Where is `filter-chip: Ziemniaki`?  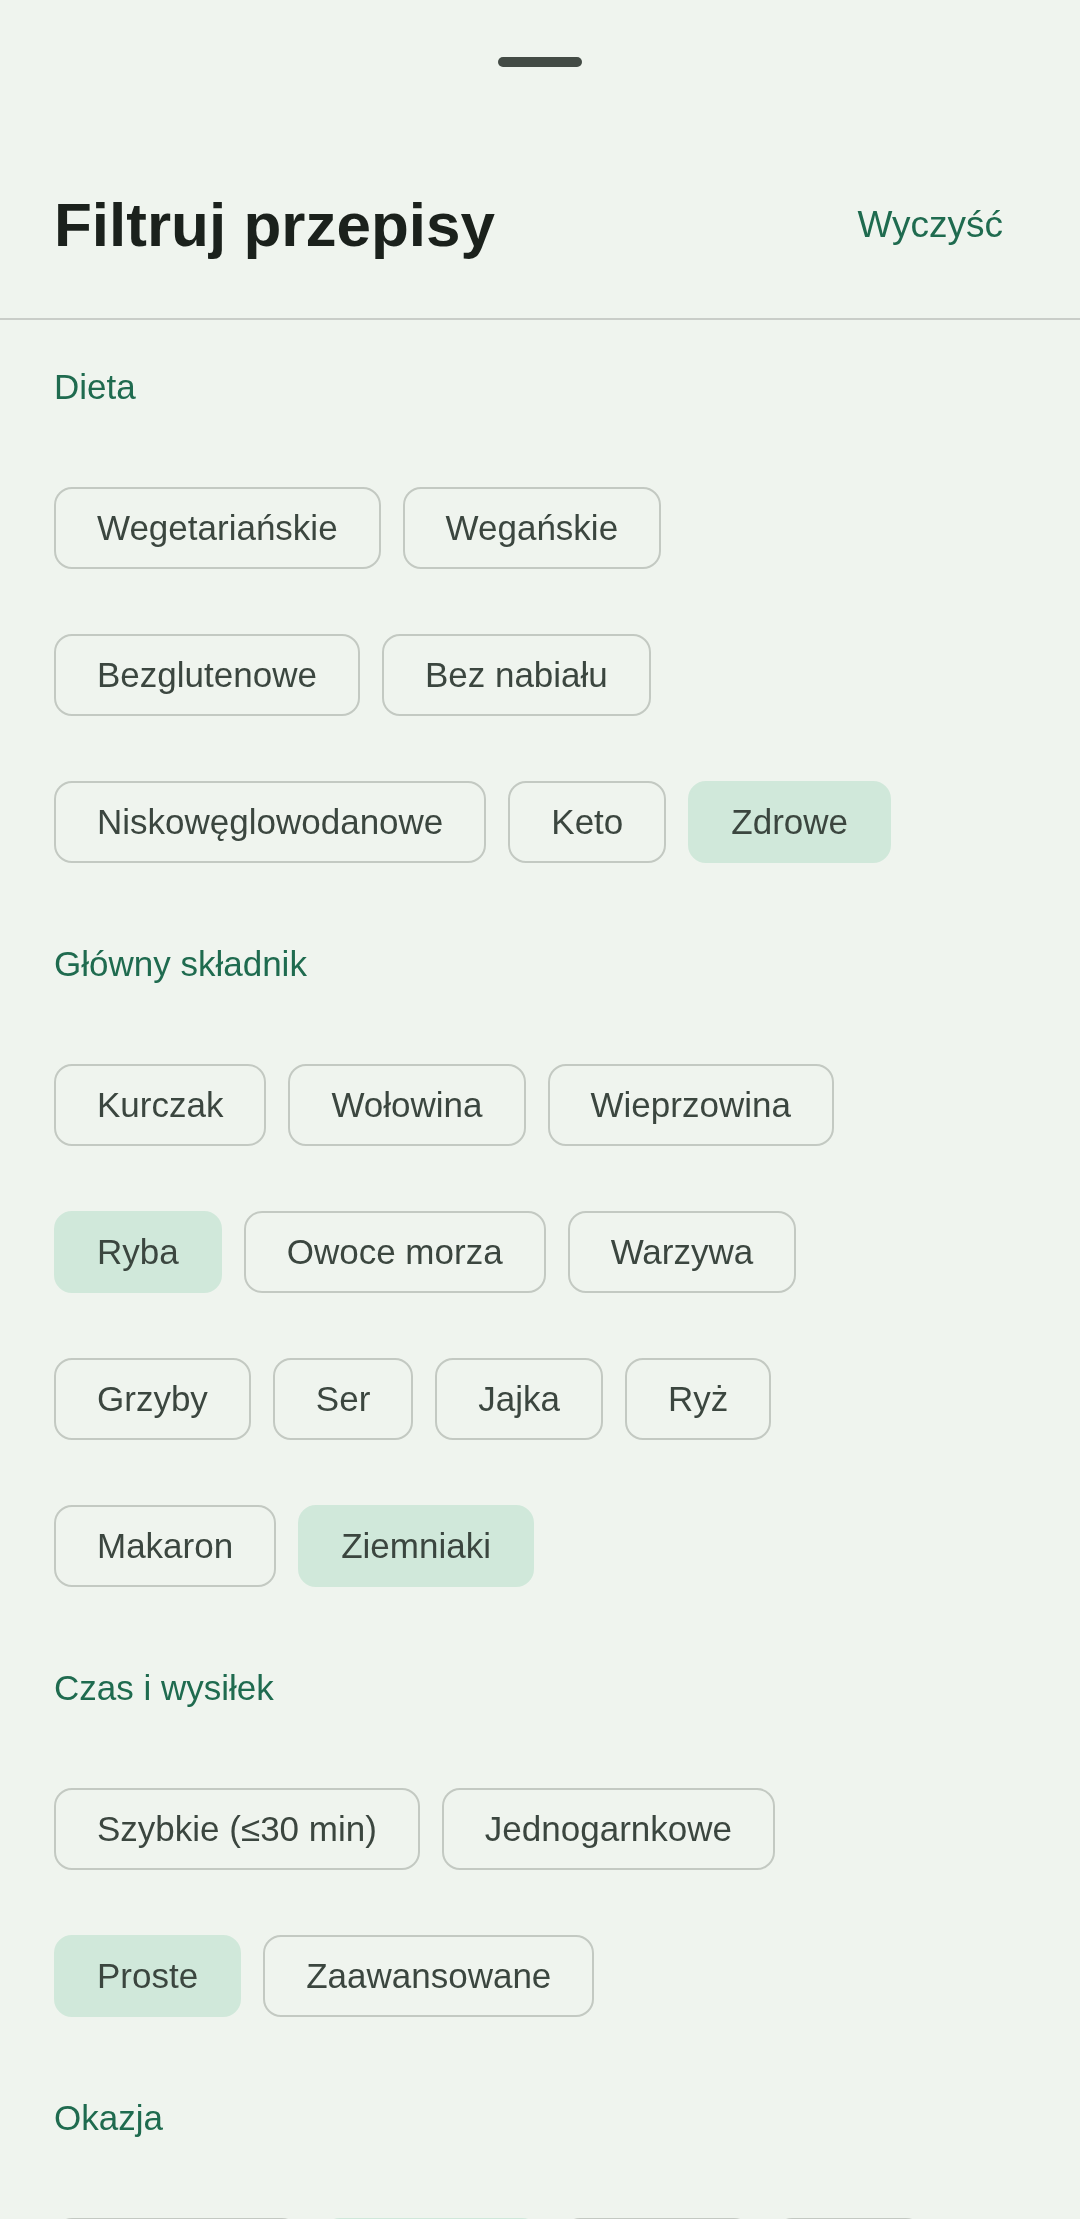 filter-chip: Ziemniaki is located at coordinates (416, 1546).